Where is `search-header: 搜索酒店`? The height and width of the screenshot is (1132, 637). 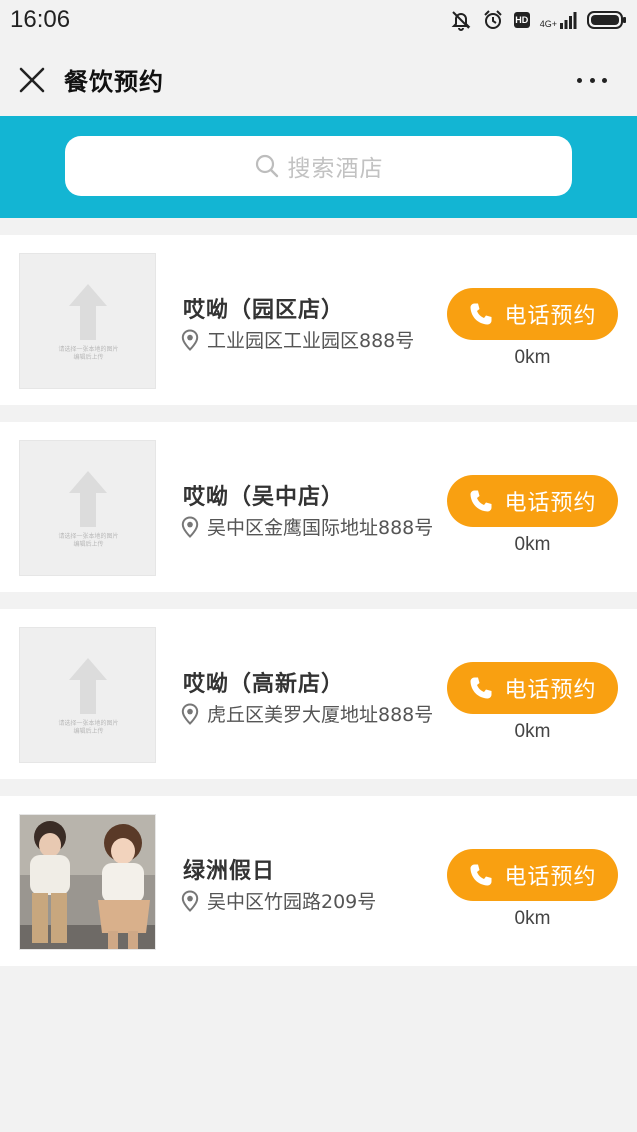 search-header: 搜索酒店 is located at coordinates (318, 167).